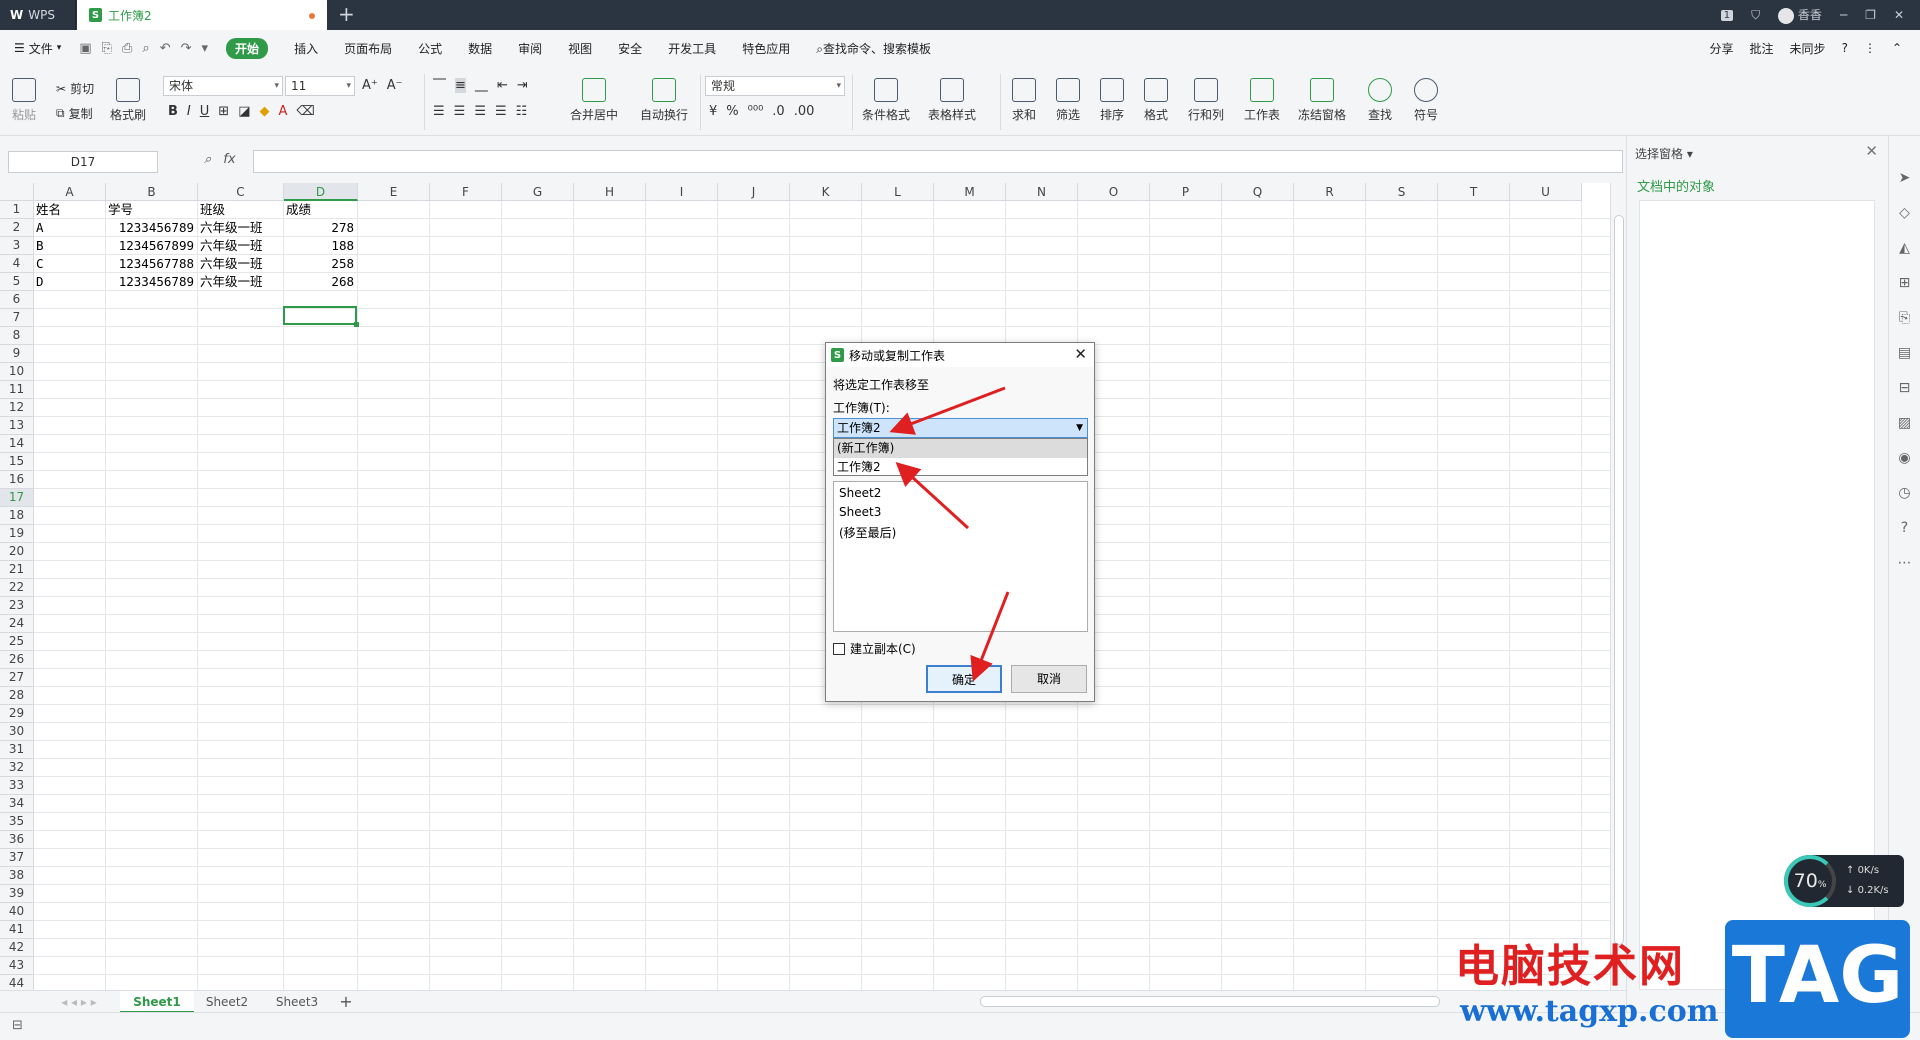 The image size is (1920, 1040). I want to click on align-left-icon: ☰, so click(439, 111).